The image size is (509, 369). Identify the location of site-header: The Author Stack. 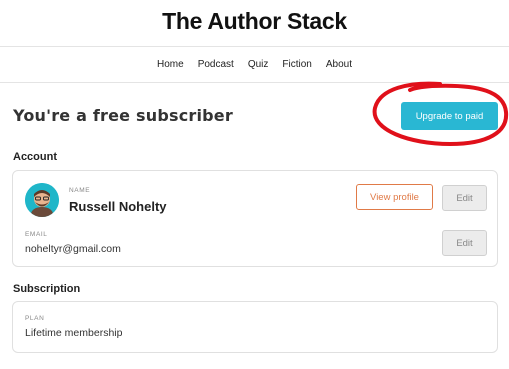
(254, 23).